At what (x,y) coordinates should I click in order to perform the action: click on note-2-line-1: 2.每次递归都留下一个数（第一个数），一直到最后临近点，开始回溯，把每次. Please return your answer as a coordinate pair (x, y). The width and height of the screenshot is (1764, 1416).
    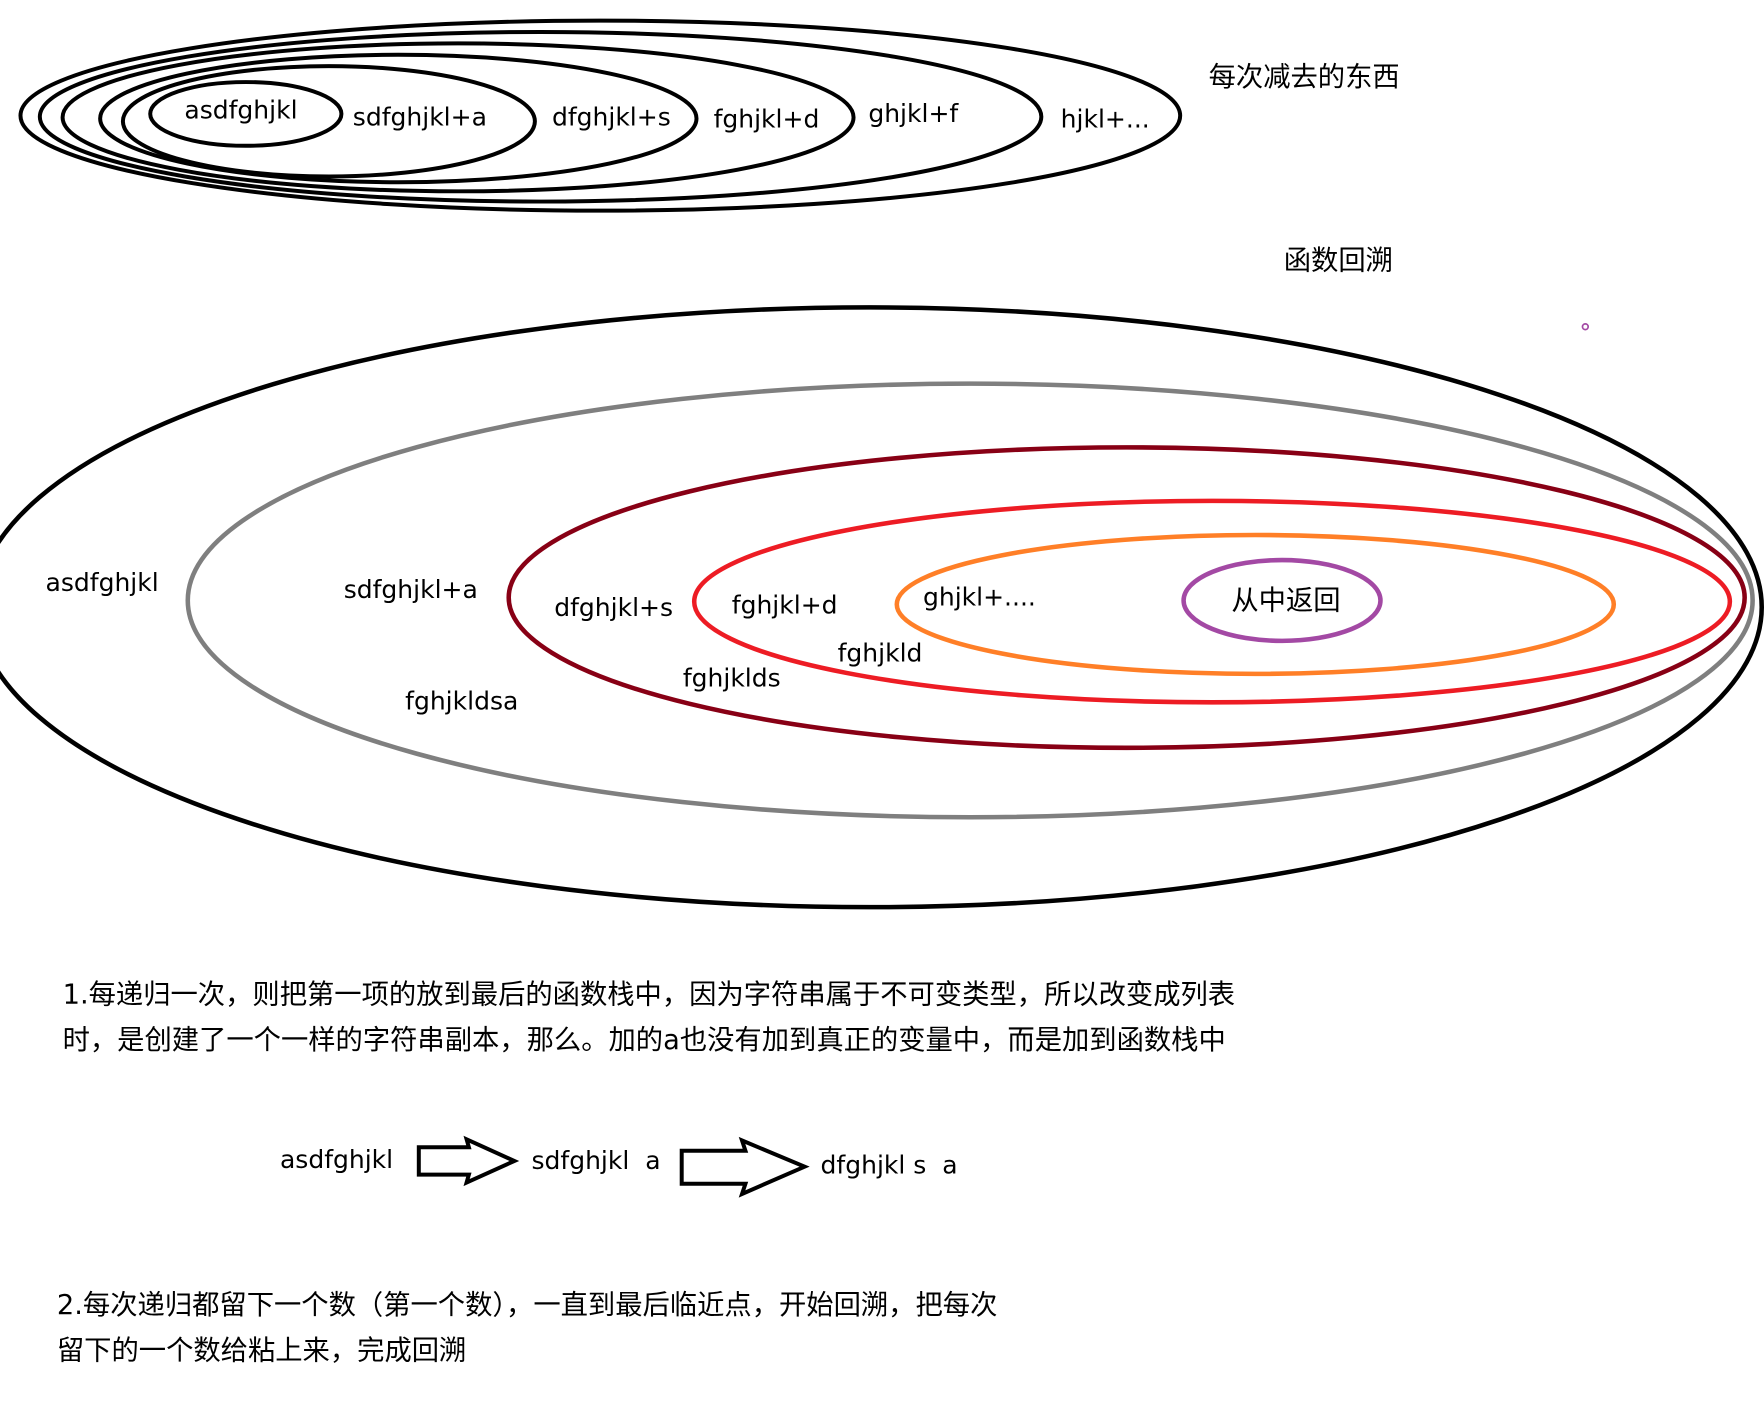
    Looking at the image, I should click on (527, 1305).